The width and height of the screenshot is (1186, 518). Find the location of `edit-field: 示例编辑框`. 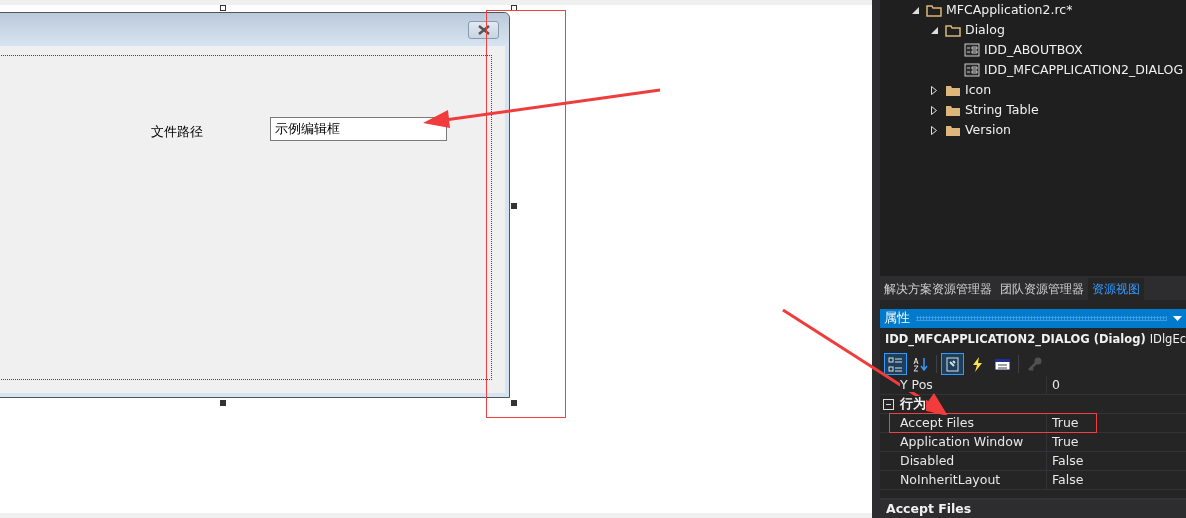

edit-field: 示例编辑框 is located at coordinates (358, 129).